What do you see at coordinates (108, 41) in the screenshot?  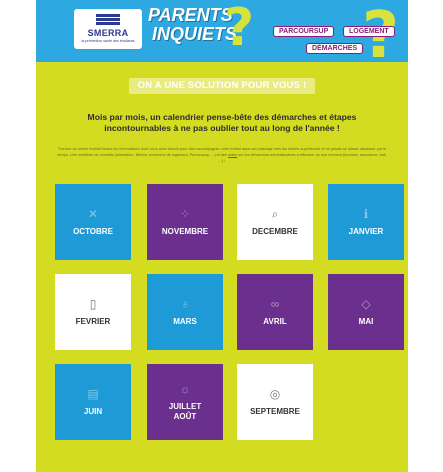 I see `logo-tagline: la prévention santé des étudiants` at bounding box center [108, 41].